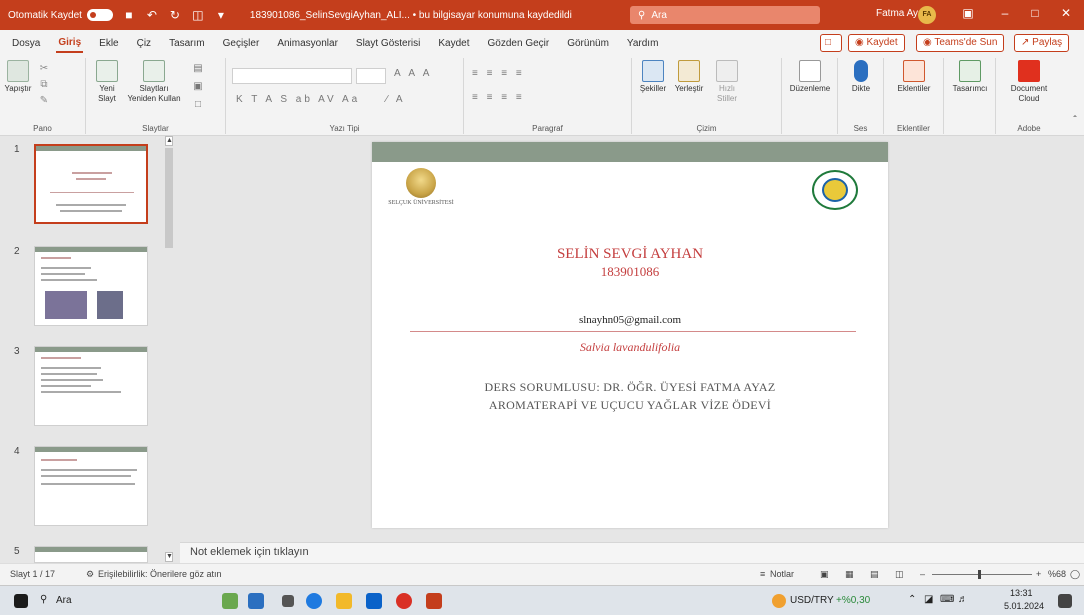 This screenshot has height=615, width=1084. What do you see at coordinates (371, 76) in the screenshot?
I see `font-size-box` at bounding box center [371, 76].